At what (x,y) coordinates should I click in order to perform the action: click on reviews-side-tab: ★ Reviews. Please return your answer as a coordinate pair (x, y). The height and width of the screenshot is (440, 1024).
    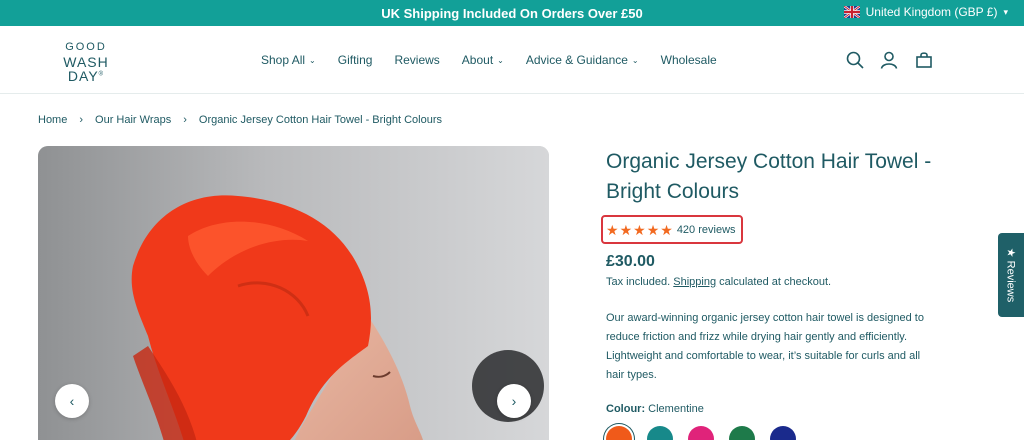
    Looking at the image, I should click on (1011, 275).